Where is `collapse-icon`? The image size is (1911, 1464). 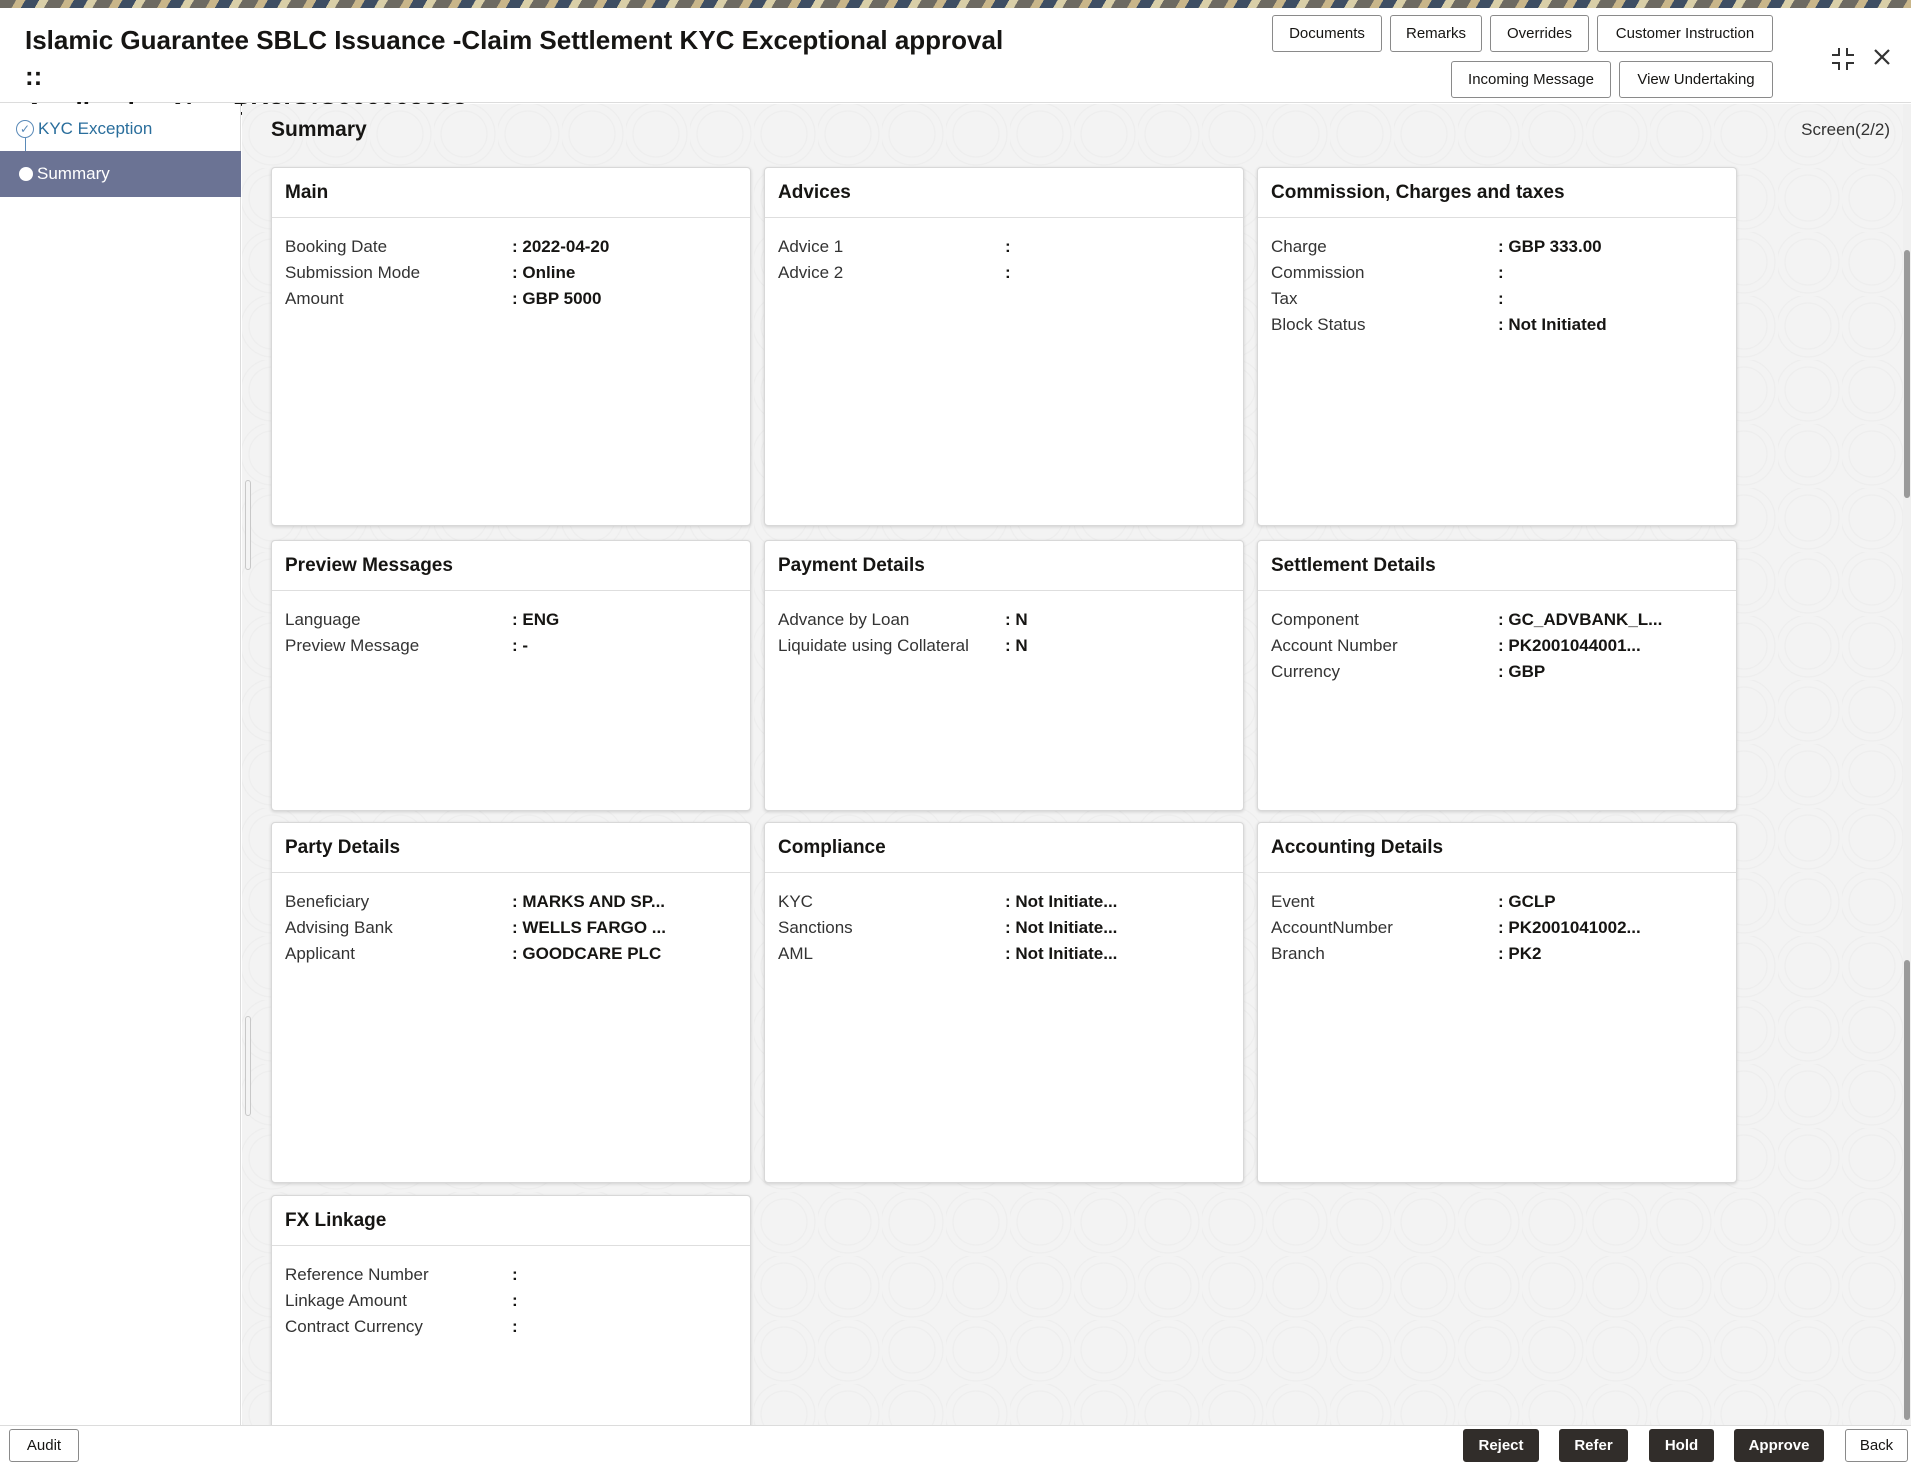 collapse-icon is located at coordinates (1843, 61).